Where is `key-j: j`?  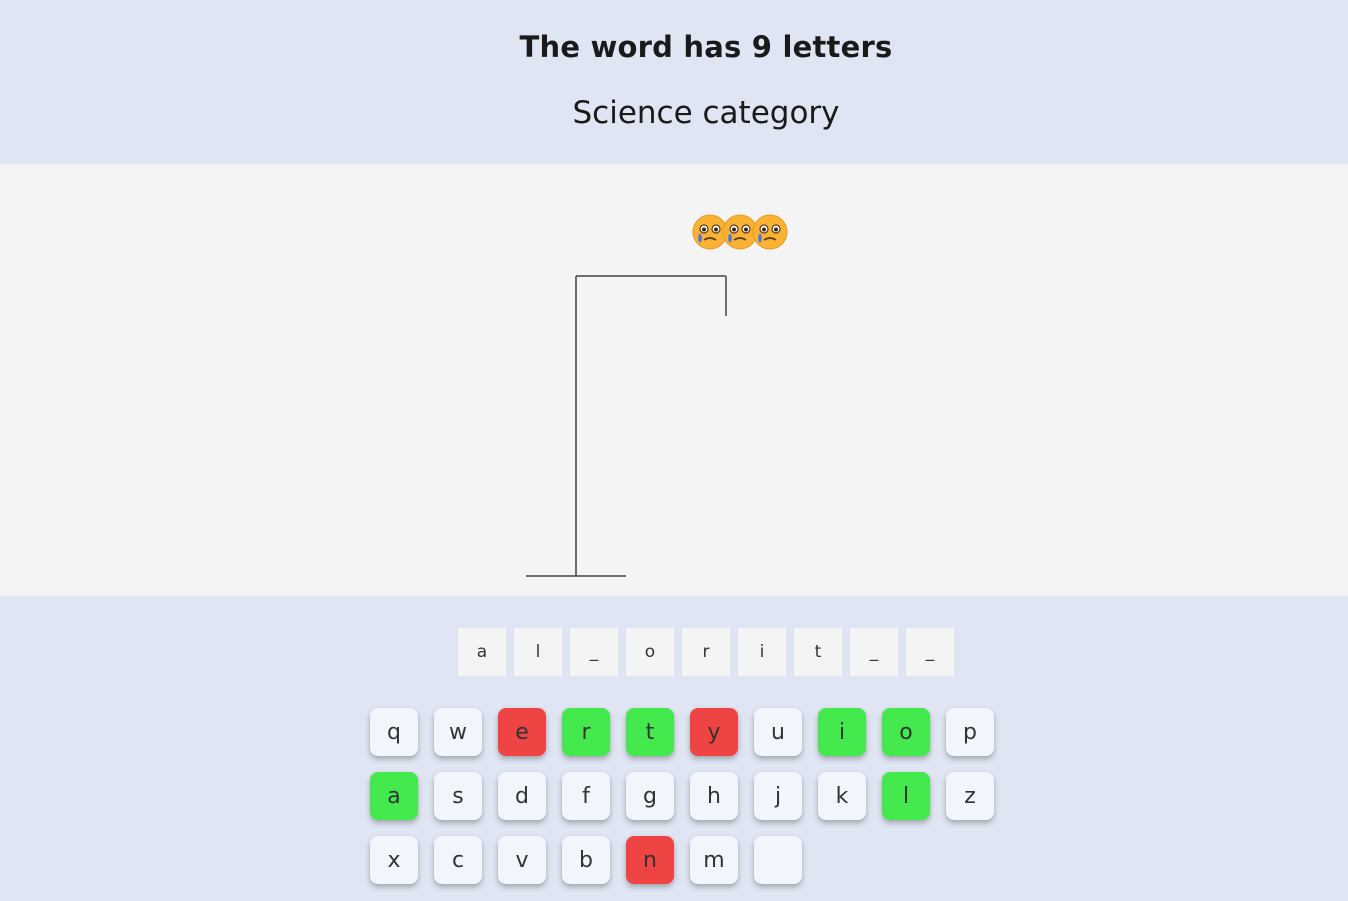 key-j: j is located at coordinates (778, 796).